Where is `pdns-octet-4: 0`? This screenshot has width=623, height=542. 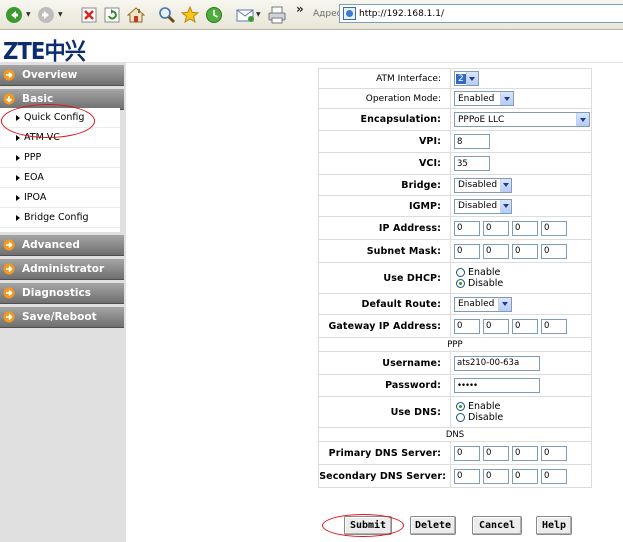 pdns-octet-4: 0 is located at coordinates (554, 453).